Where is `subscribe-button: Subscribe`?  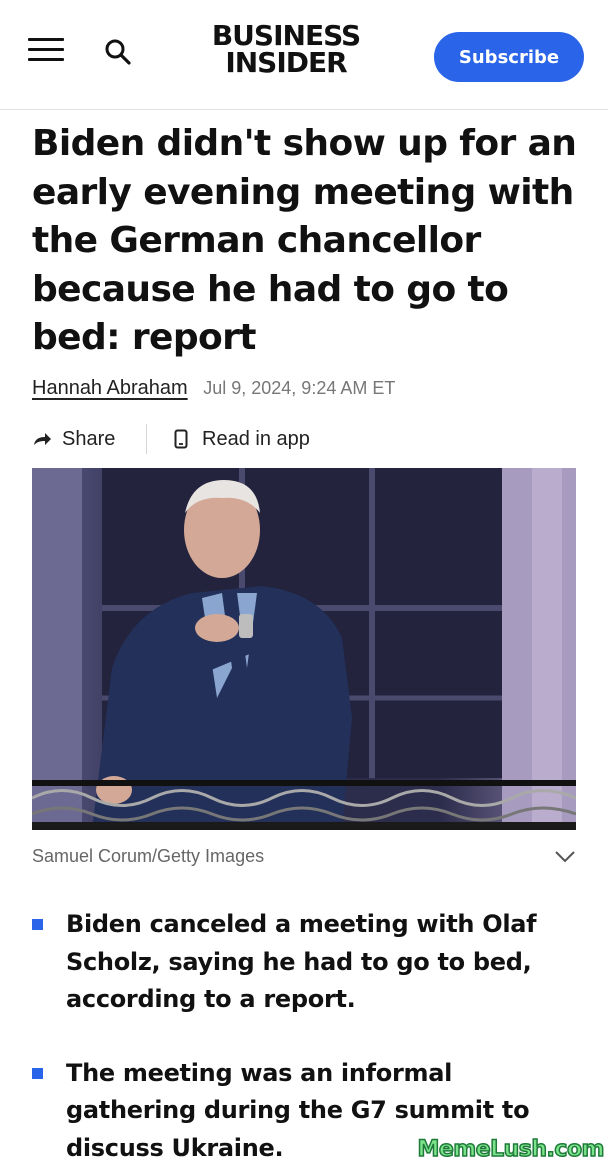
subscribe-button: Subscribe is located at coordinates (509, 57).